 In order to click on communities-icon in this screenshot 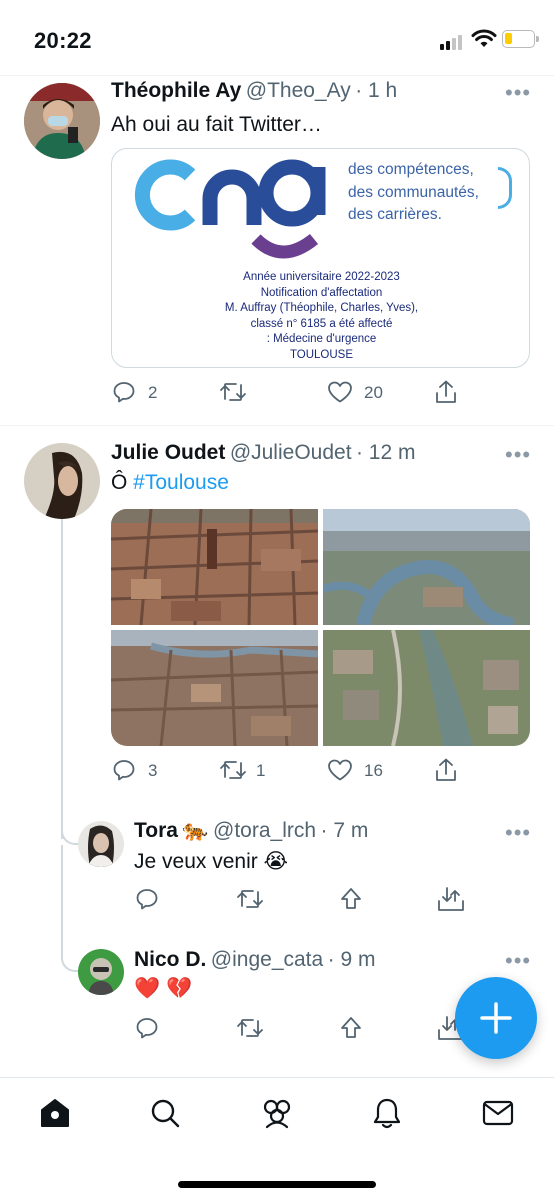, I will do `click(277, 1114)`.